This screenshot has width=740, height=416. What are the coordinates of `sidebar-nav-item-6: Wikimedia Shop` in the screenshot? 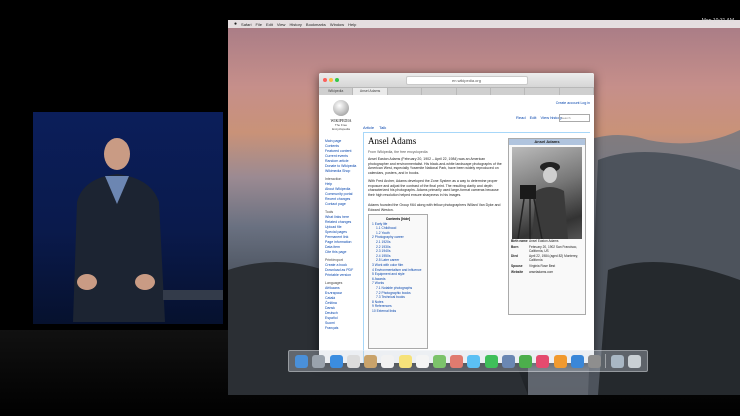 It's located at (342, 171).